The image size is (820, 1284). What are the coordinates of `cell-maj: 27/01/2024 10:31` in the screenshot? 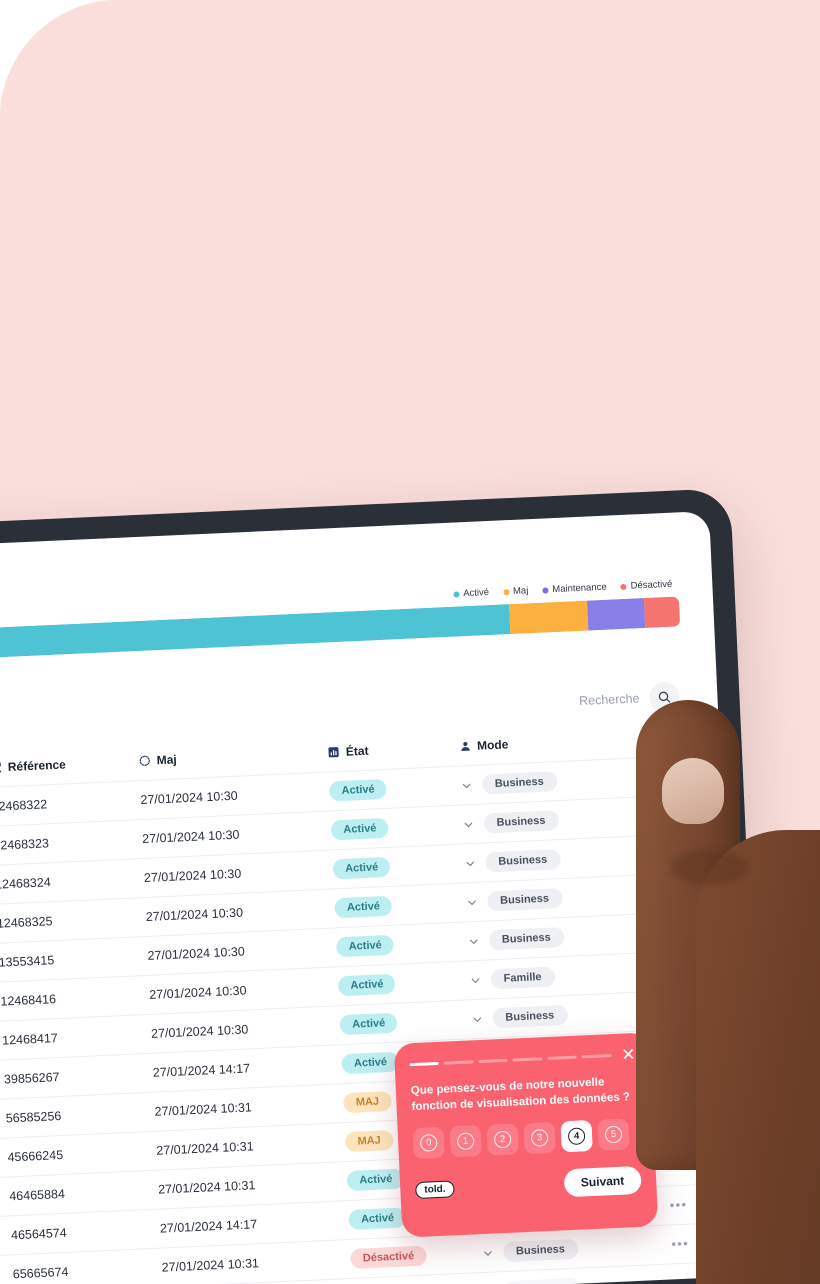 It's located at (250, 1261).